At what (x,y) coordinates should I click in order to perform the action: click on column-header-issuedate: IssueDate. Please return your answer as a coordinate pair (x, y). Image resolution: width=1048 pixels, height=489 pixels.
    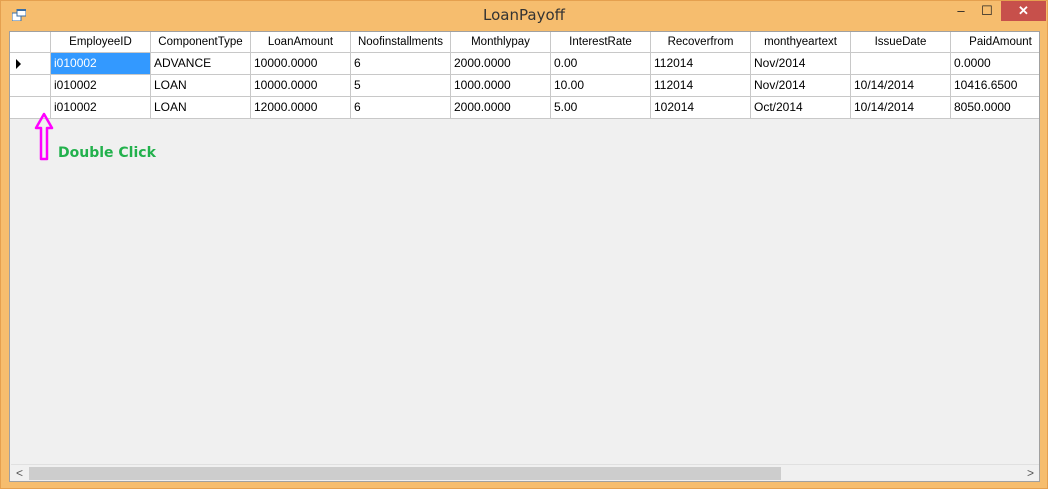
    Looking at the image, I should click on (901, 42).